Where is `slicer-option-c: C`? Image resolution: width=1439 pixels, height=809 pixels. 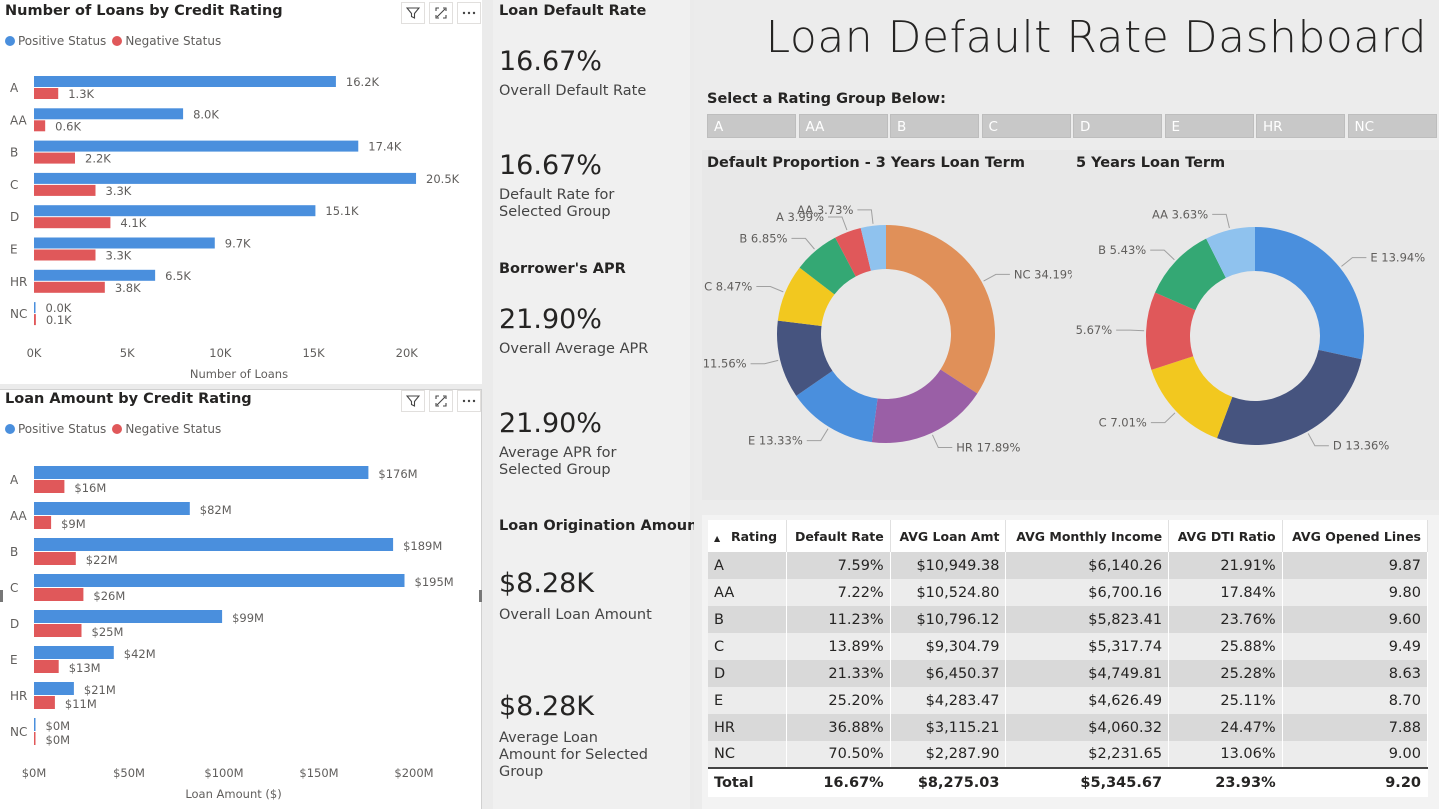
slicer-option-c: C is located at coordinates (1026, 126).